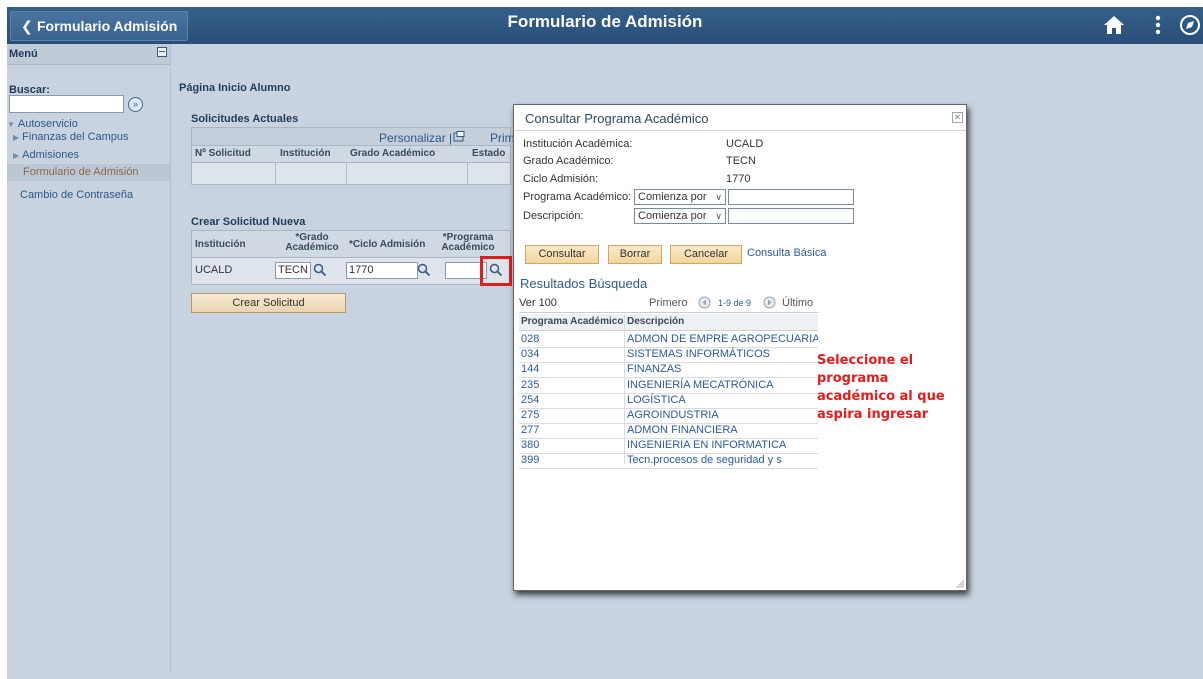 This screenshot has width=1203, height=679. What do you see at coordinates (722, 339) in the screenshot?
I see `result-description: ADMON DE EMPRE AGROPECUARIAS` at bounding box center [722, 339].